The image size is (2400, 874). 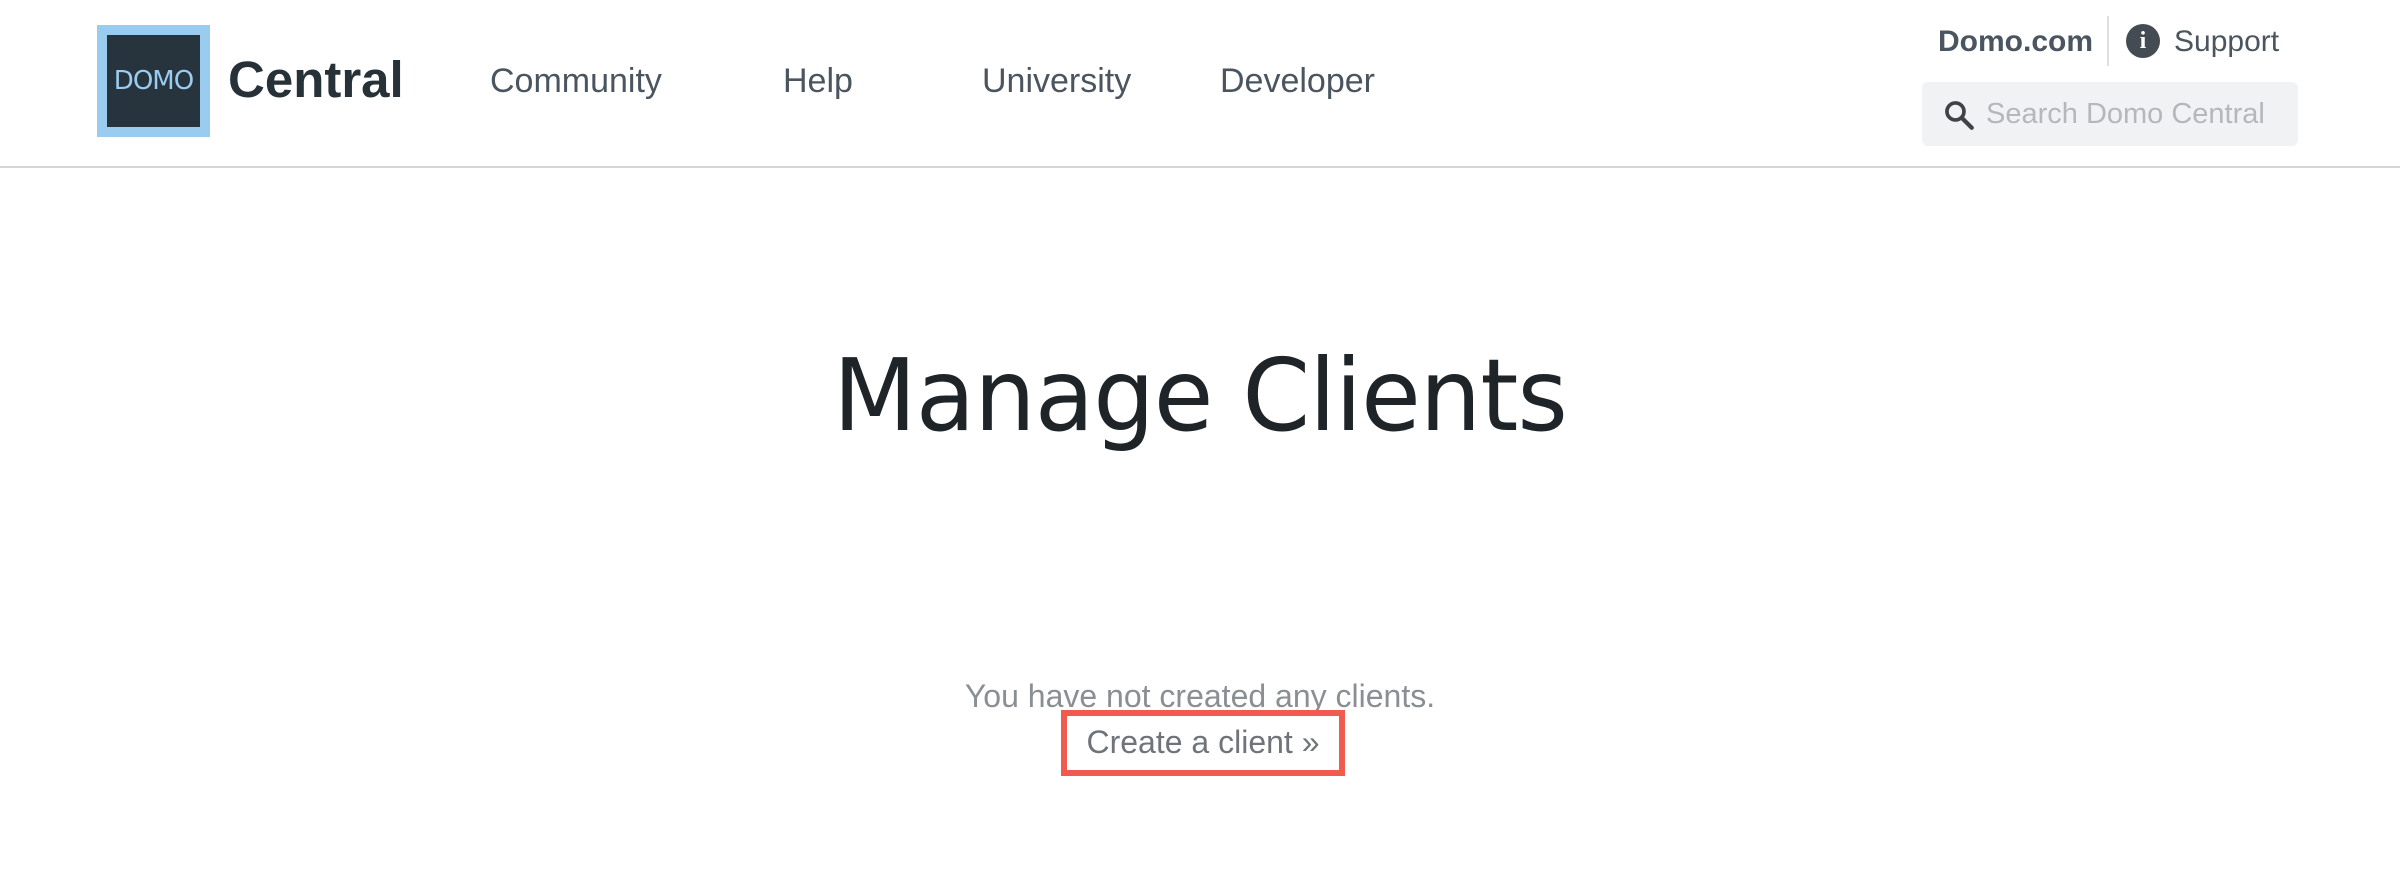 I want to click on search-box, so click(x=2110, y=114).